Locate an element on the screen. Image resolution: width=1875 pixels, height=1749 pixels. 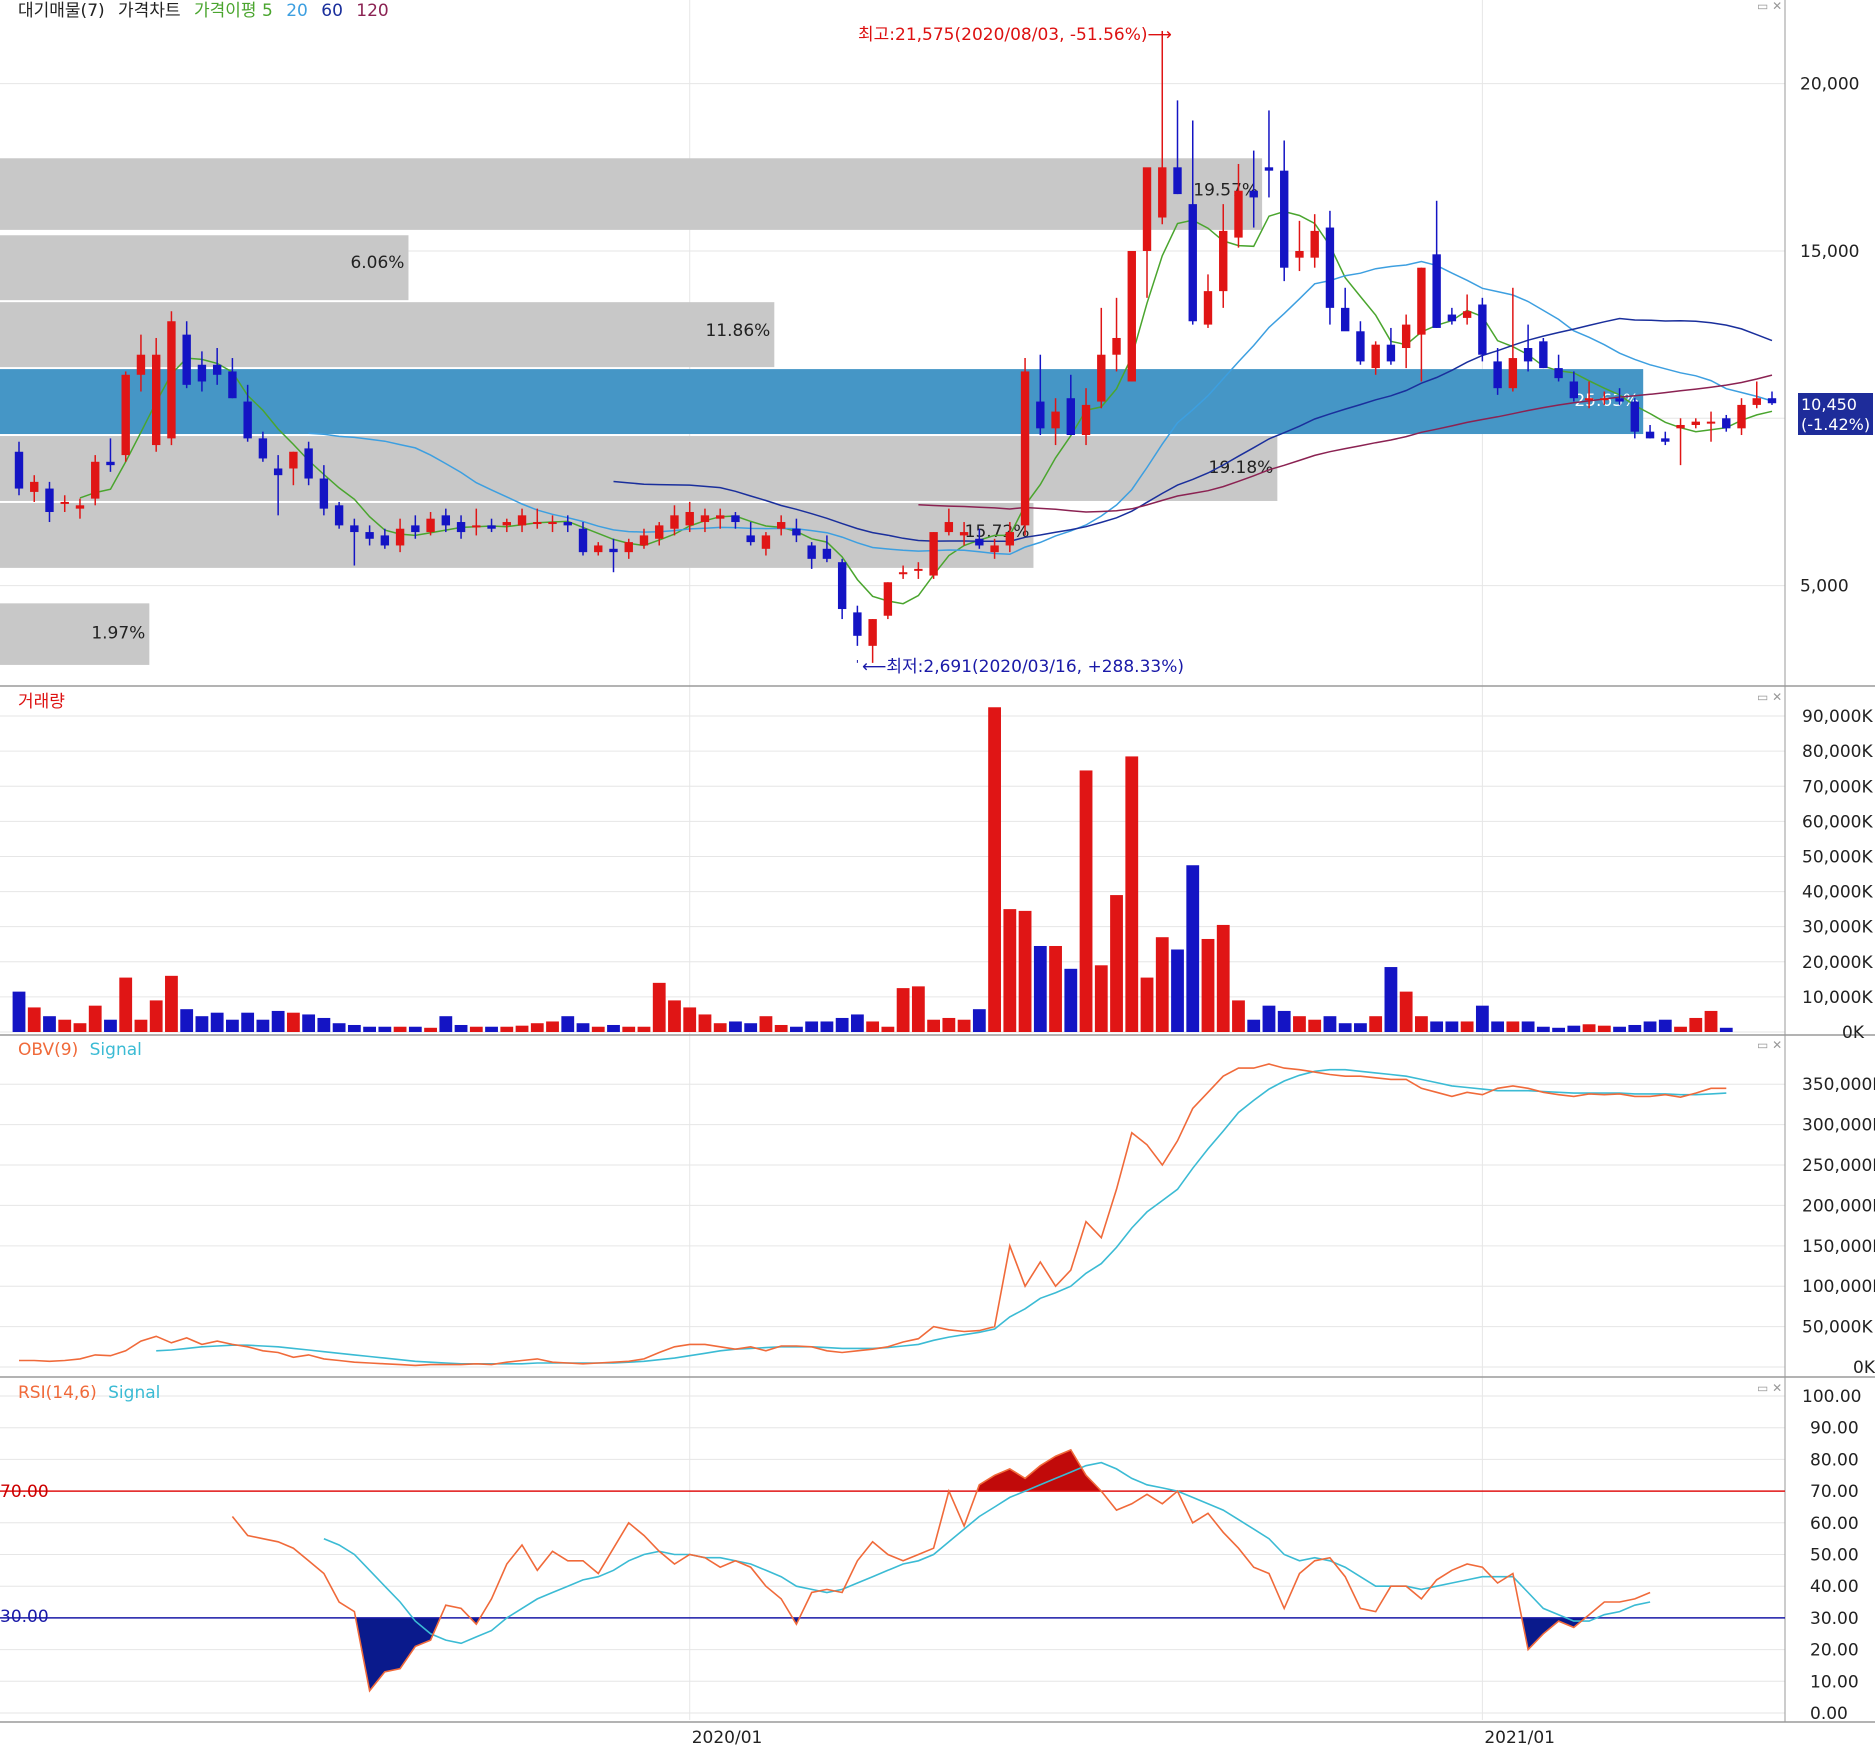
volume-y-tick: 90,000K is located at coordinates (1837, 717).